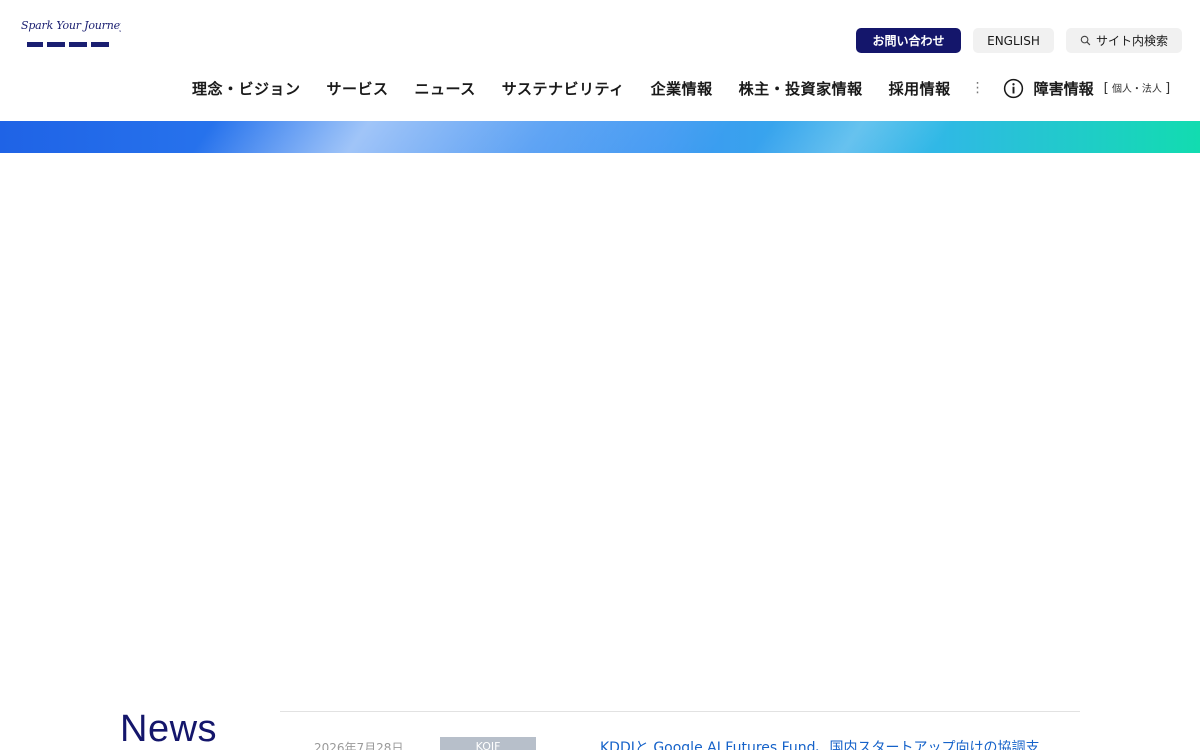 This screenshot has height=750, width=1200. What do you see at coordinates (680, 711) in the screenshot?
I see `news-divider` at bounding box center [680, 711].